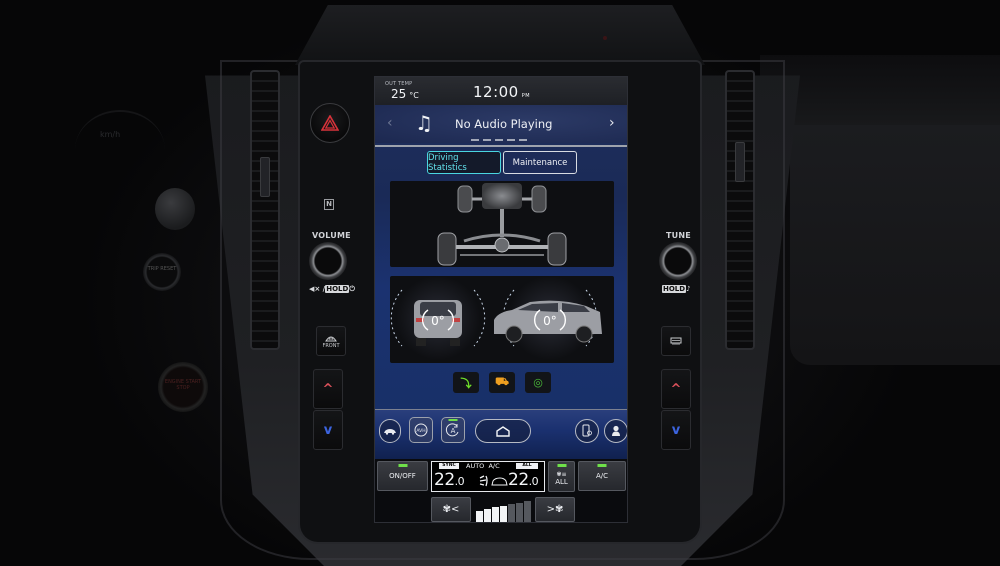 This screenshot has height=566, width=1000. Describe the element at coordinates (162, 272) in the screenshot. I see `trip-reset-button: TRIP RESET` at that location.